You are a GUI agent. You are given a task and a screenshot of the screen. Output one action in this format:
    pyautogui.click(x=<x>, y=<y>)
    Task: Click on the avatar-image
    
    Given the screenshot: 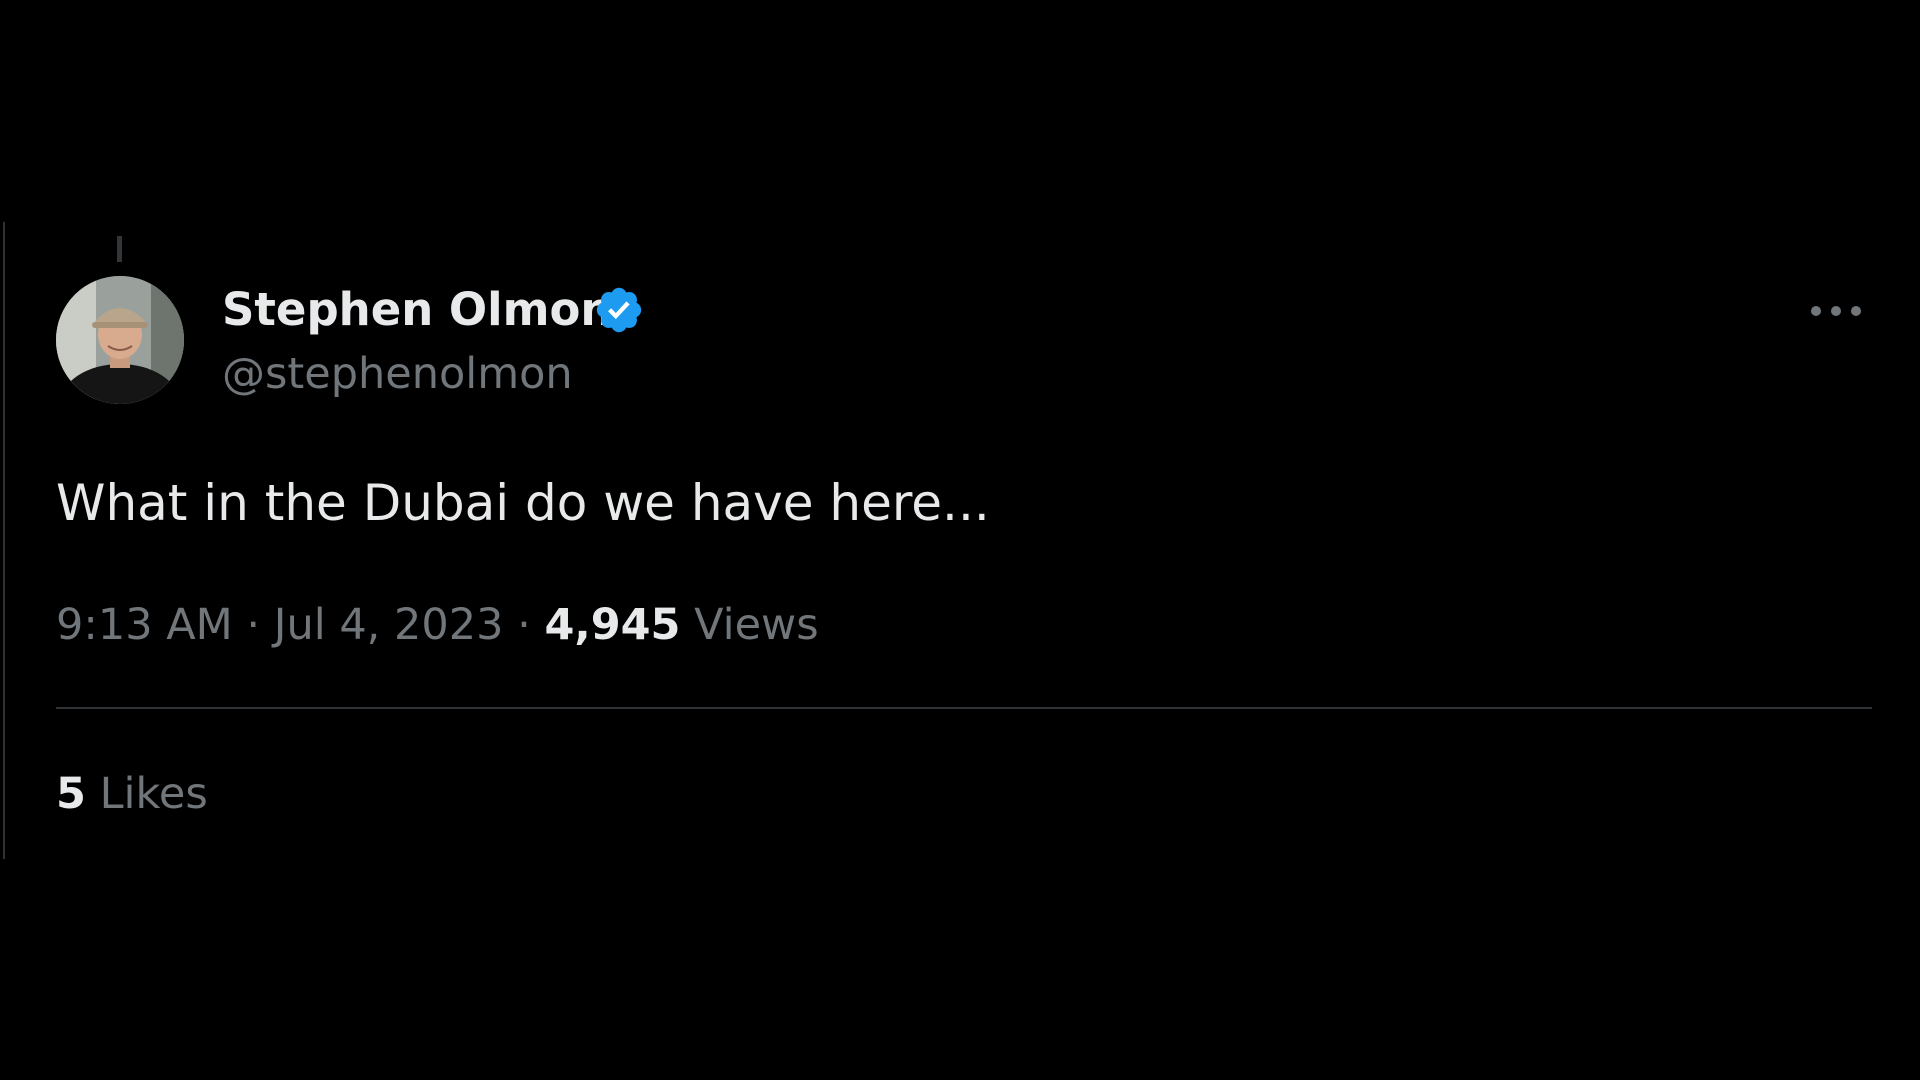 What is the action you would take?
    pyautogui.click(x=120, y=340)
    